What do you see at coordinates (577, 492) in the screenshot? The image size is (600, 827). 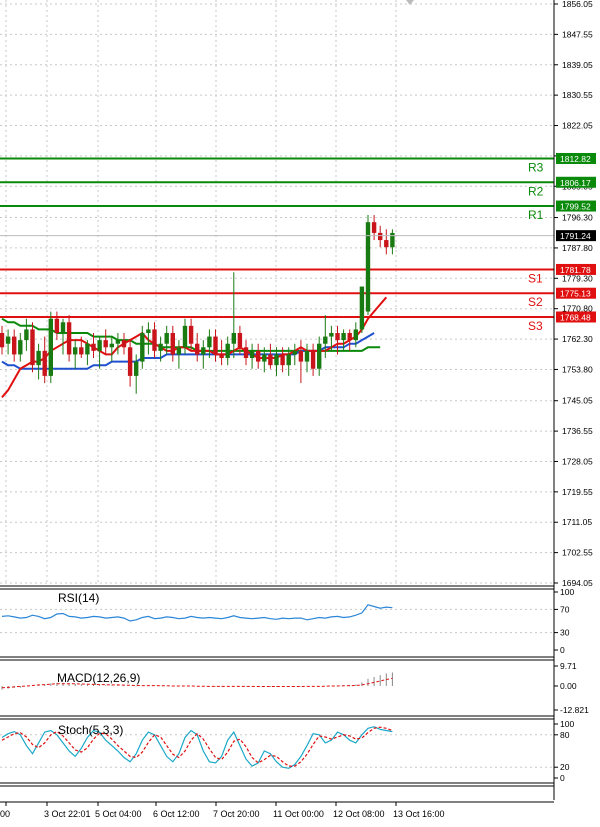 I see `price-tick-label: 1719.55` at bounding box center [577, 492].